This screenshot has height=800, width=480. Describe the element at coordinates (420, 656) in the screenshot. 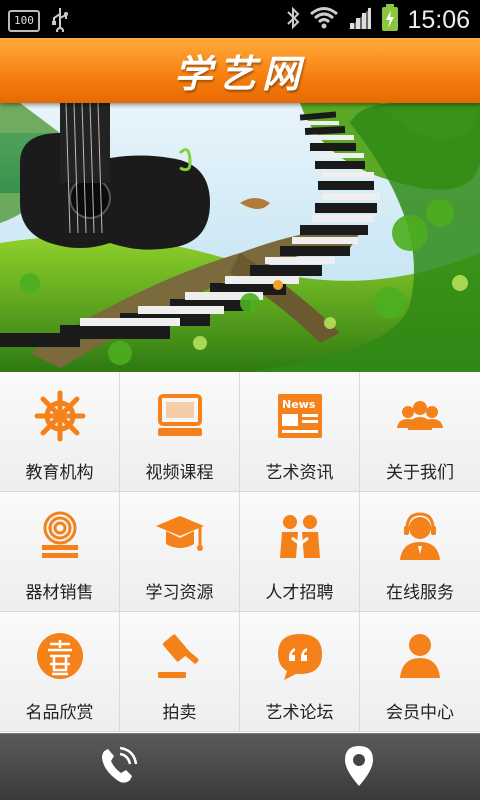

I see `user-icon` at that location.